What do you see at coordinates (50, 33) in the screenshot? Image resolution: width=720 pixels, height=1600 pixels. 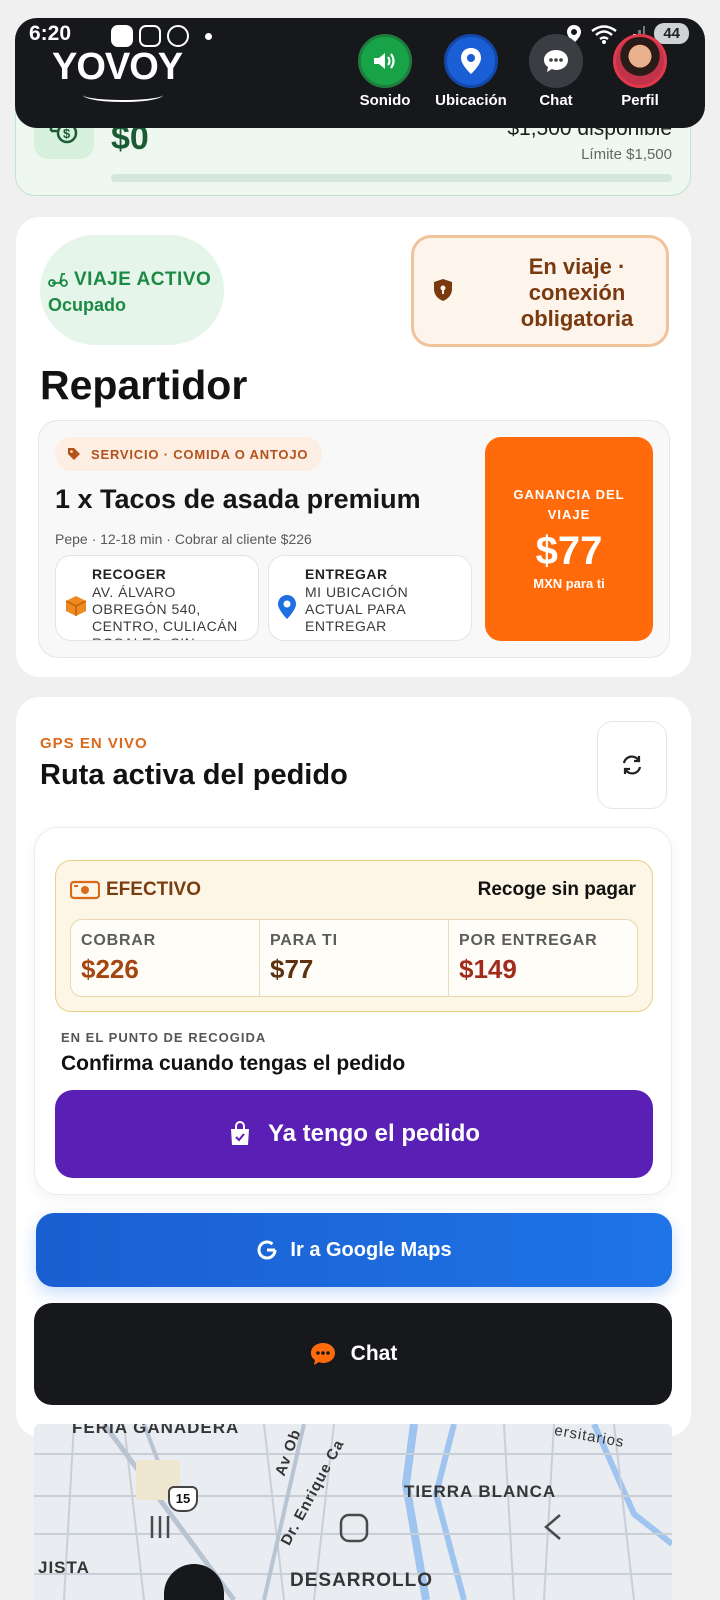 I see `status-time: 6:20` at bounding box center [50, 33].